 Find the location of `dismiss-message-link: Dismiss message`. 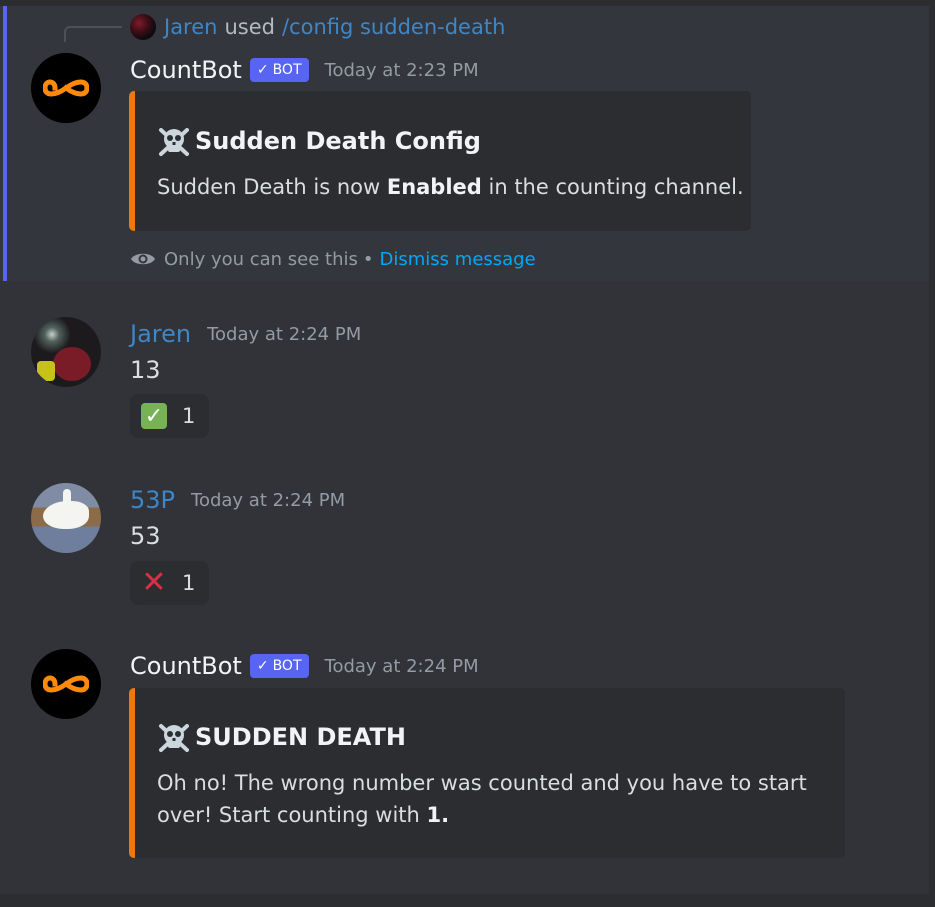

dismiss-message-link: Dismiss message is located at coordinates (458, 259).